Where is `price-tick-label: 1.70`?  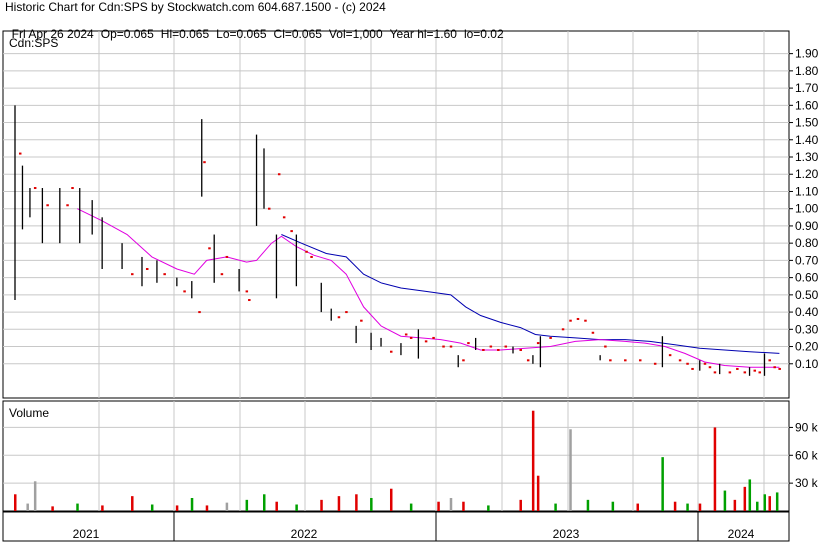
price-tick-label: 1.70 is located at coordinates (807, 88).